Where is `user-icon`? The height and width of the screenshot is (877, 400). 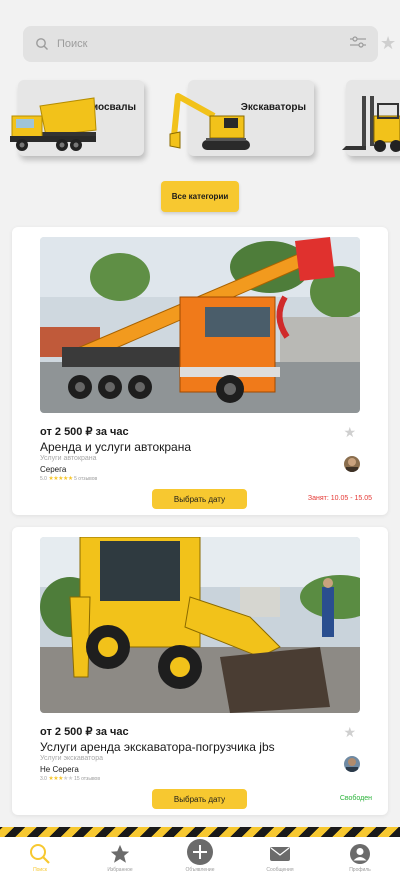 user-icon is located at coordinates (360, 854).